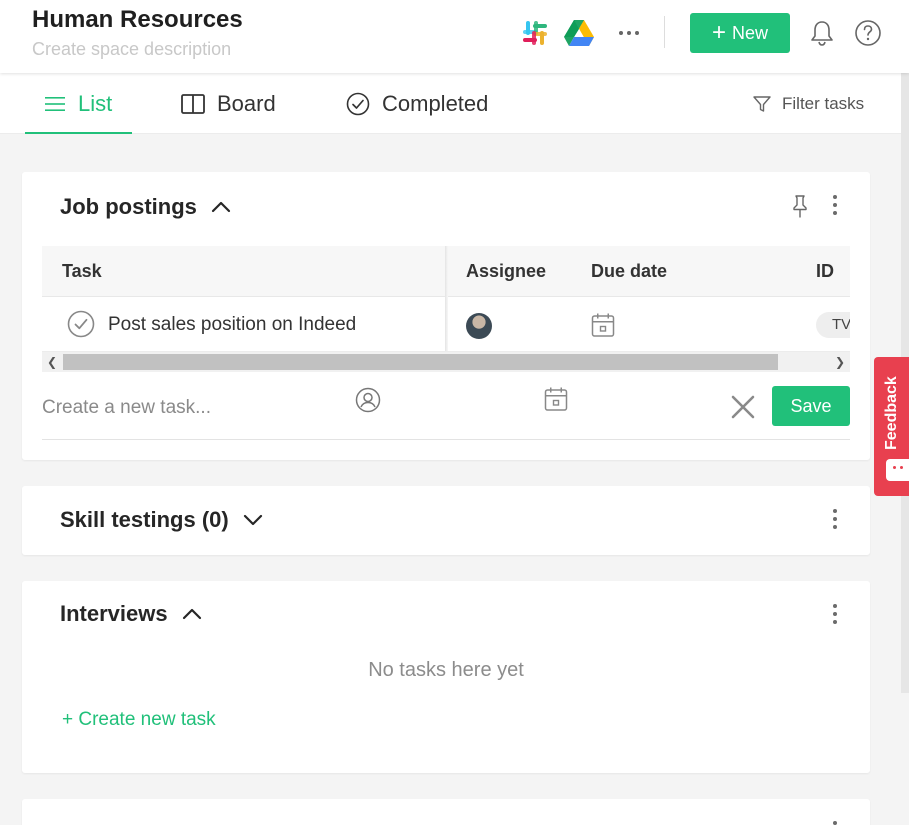 The height and width of the screenshot is (825, 909). Describe the element at coordinates (718, 32) in the screenshot. I see `plus-icon: +` at that location.